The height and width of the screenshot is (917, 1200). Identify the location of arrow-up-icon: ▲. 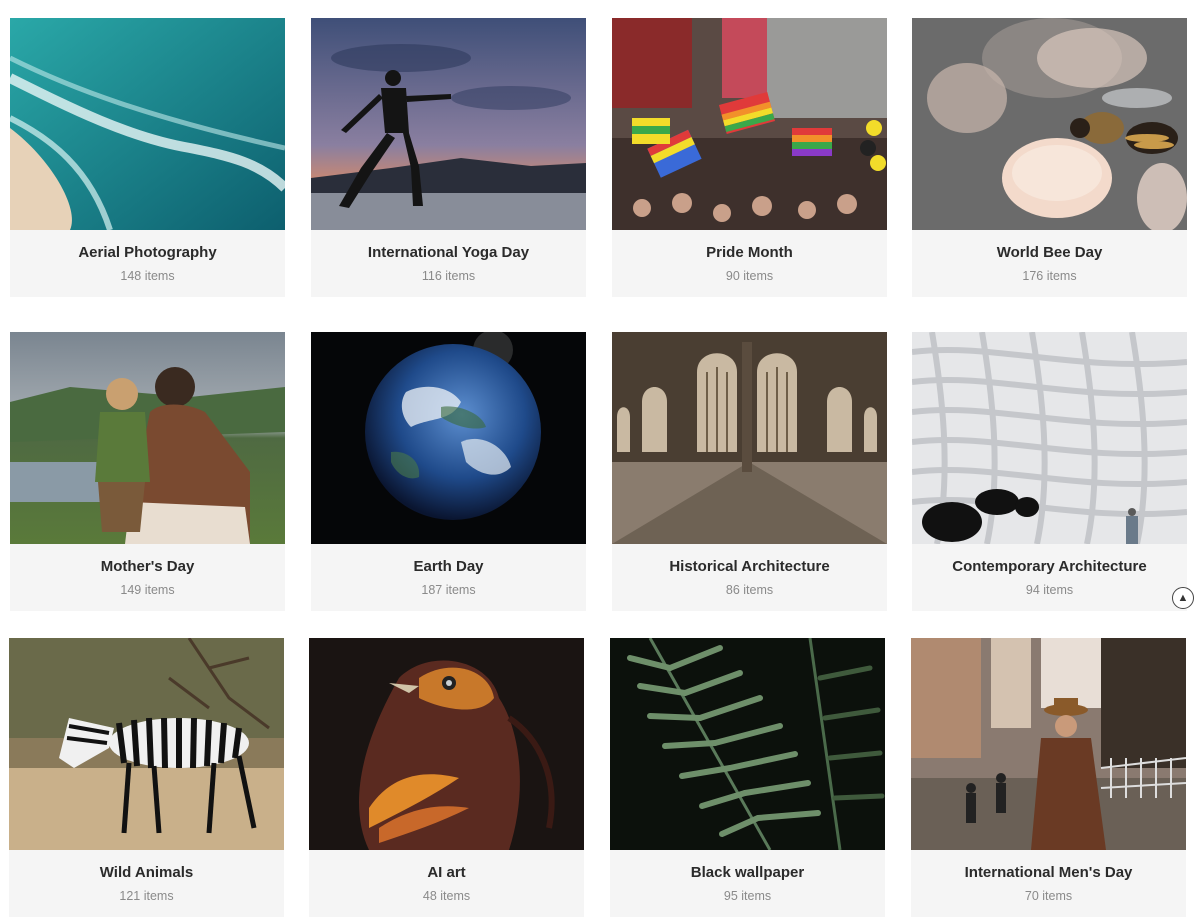
(1183, 598).